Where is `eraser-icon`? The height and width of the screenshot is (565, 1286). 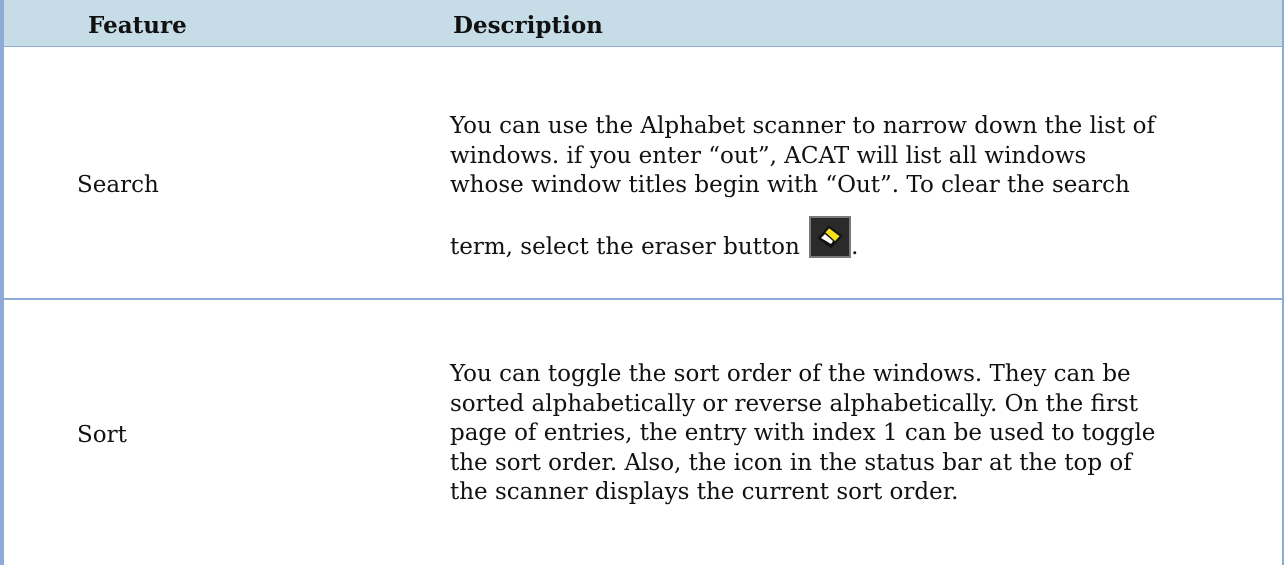
eraser-icon is located at coordinates (830, 236).